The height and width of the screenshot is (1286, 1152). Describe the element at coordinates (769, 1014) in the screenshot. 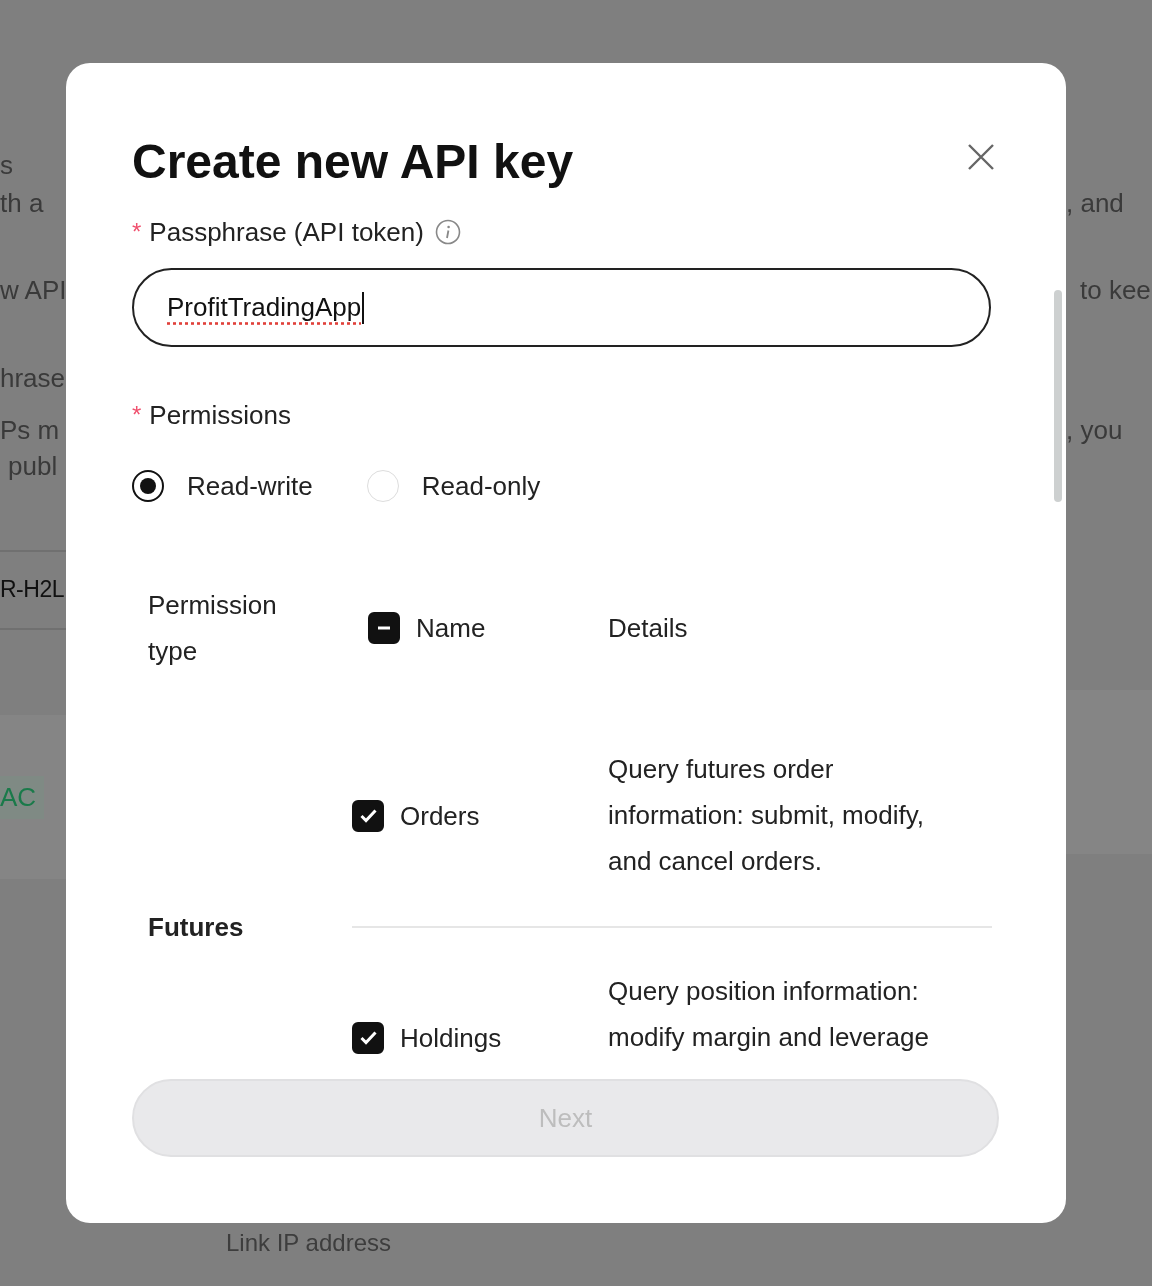

I see `permission-details: Query position information: modify margin and leverage` at that location.